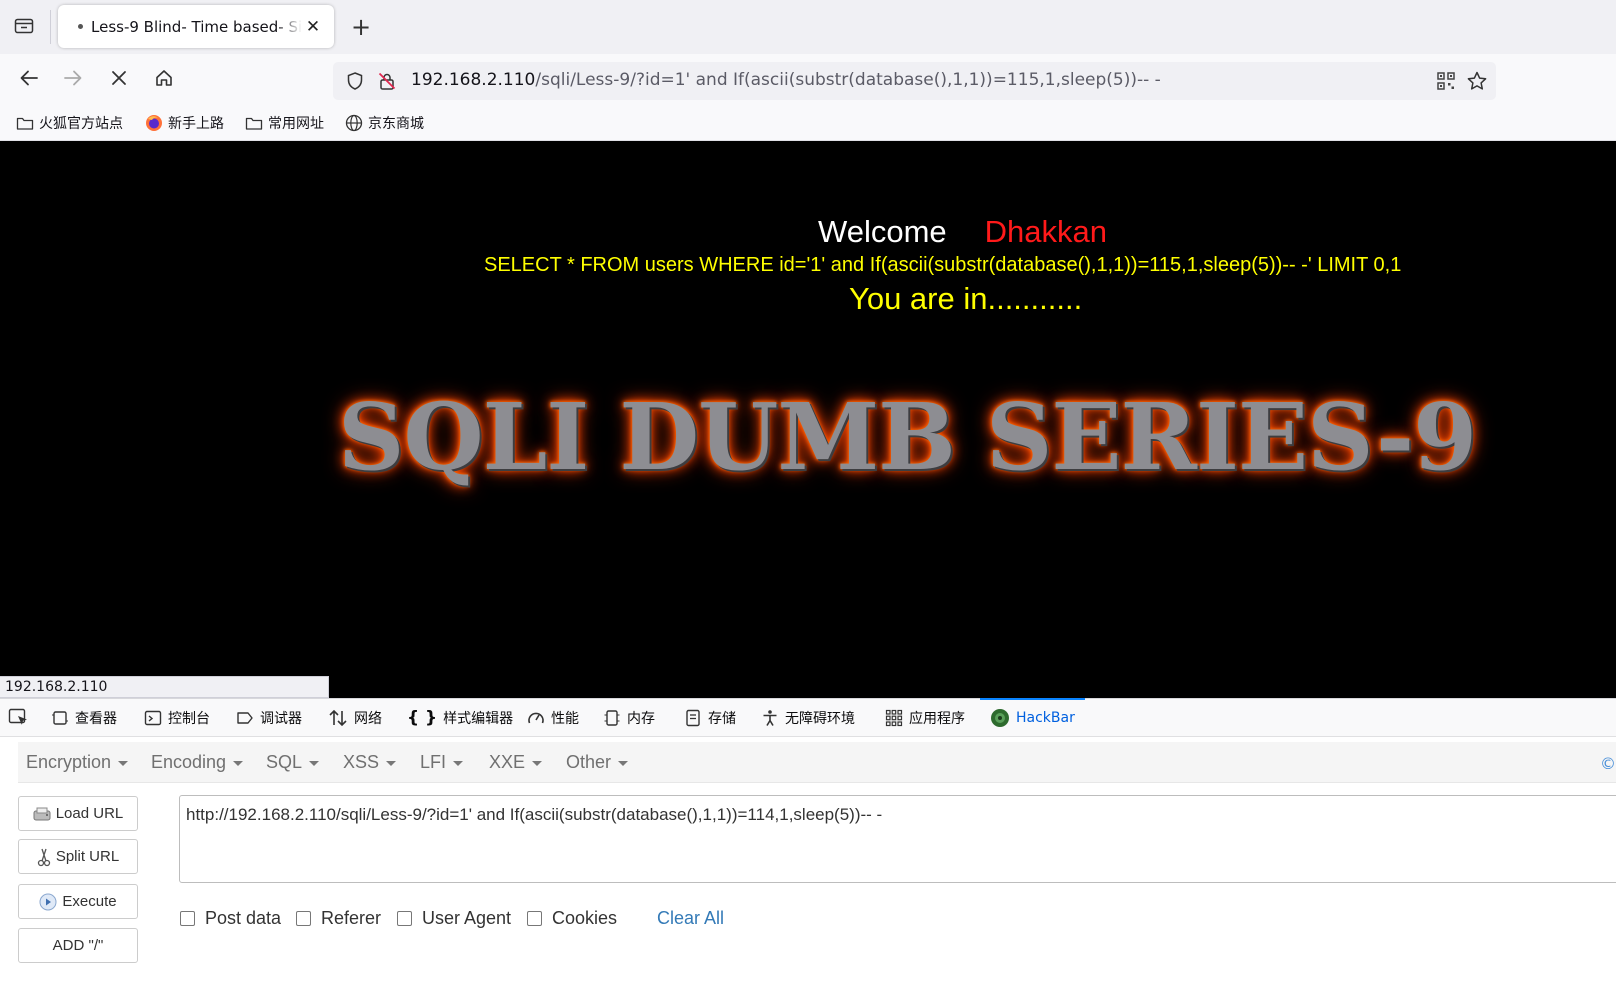 The width and height of the screenshot is (1616, 992). I want to click on menu-encoding: Encoding, so click(197, 762).